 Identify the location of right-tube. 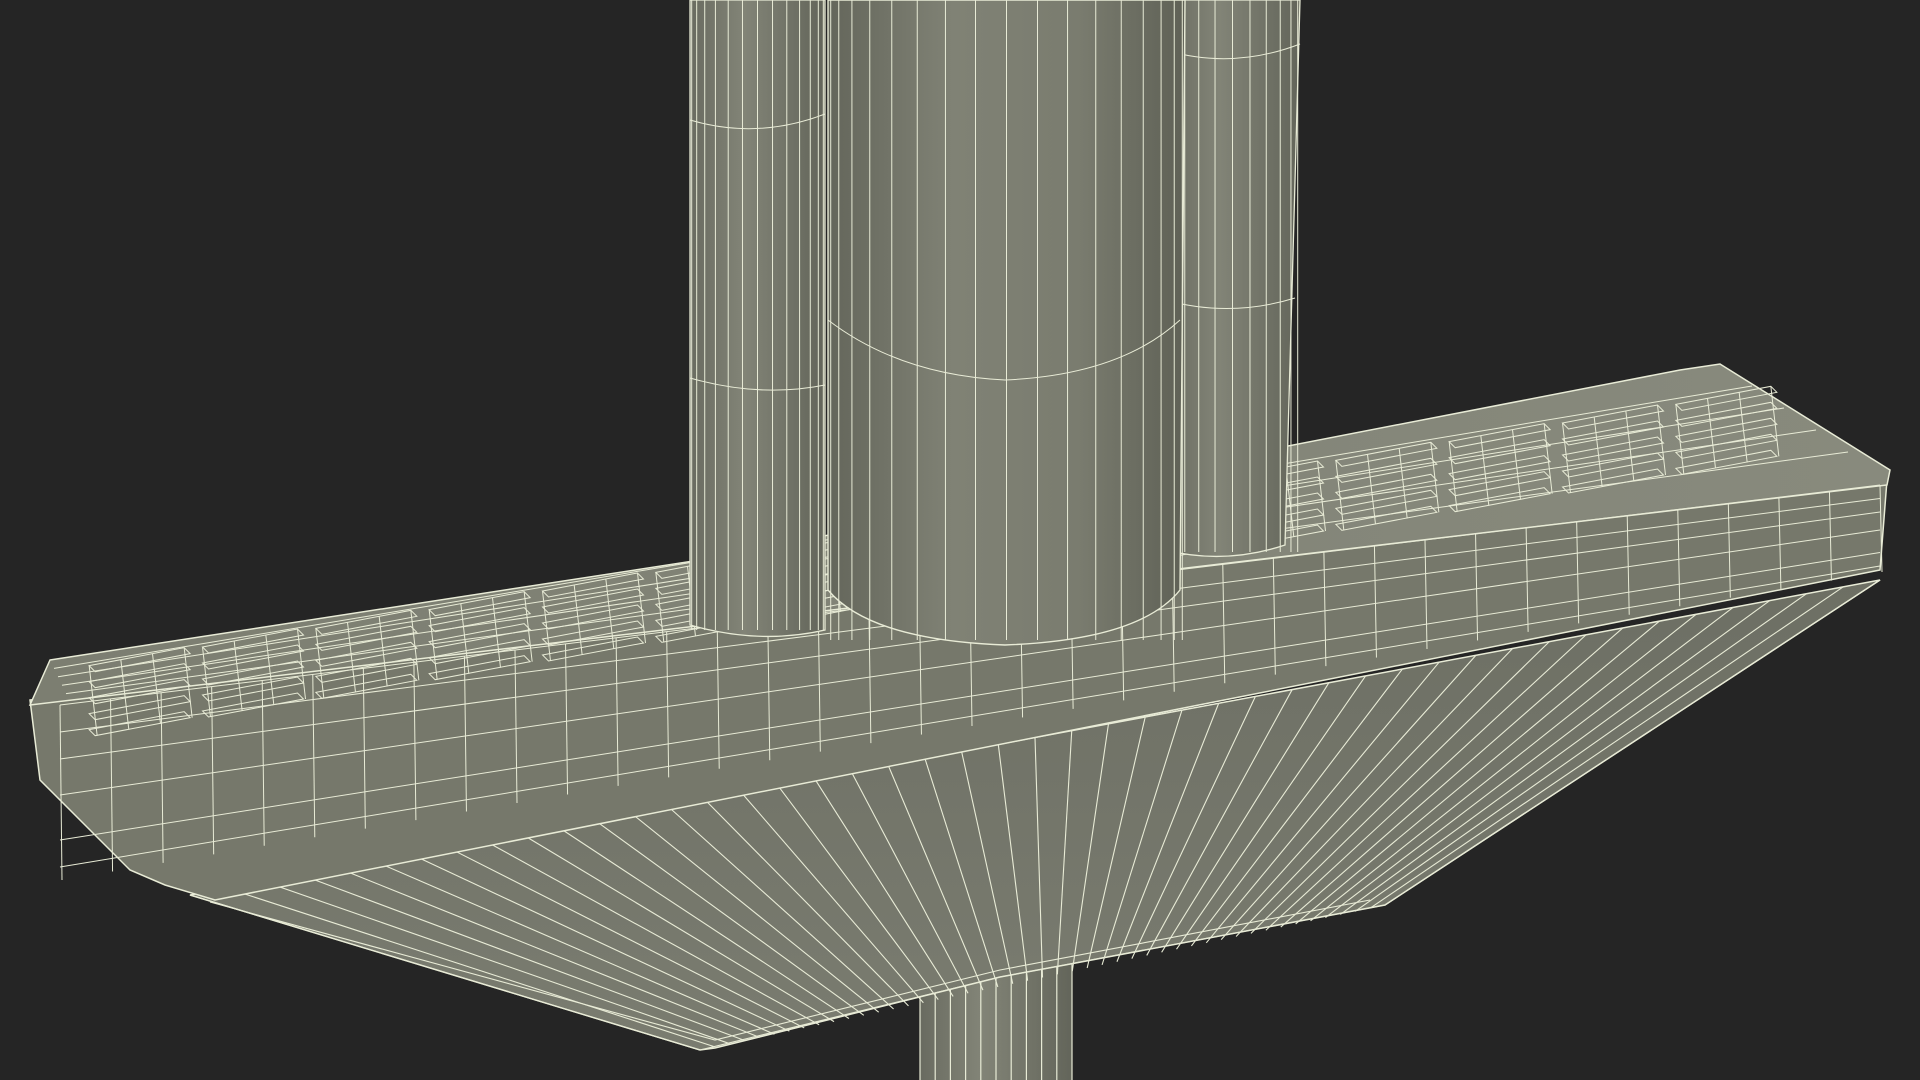
(1232, 279).